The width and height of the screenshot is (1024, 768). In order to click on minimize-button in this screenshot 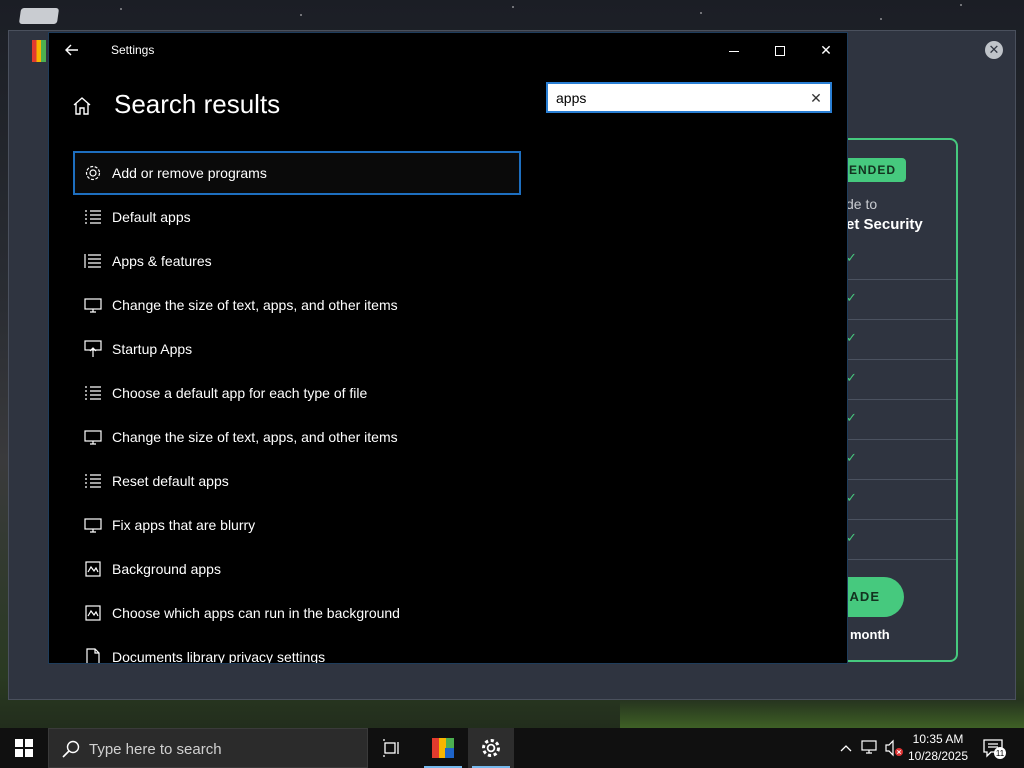, I will do `click(734, 50)`.